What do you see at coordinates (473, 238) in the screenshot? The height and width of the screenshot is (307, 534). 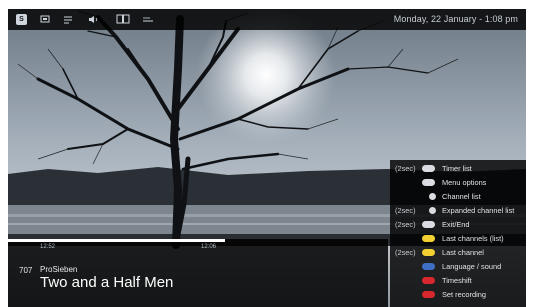 I see `legend-label: Last channels (list)` at bounding box center [473, 238].